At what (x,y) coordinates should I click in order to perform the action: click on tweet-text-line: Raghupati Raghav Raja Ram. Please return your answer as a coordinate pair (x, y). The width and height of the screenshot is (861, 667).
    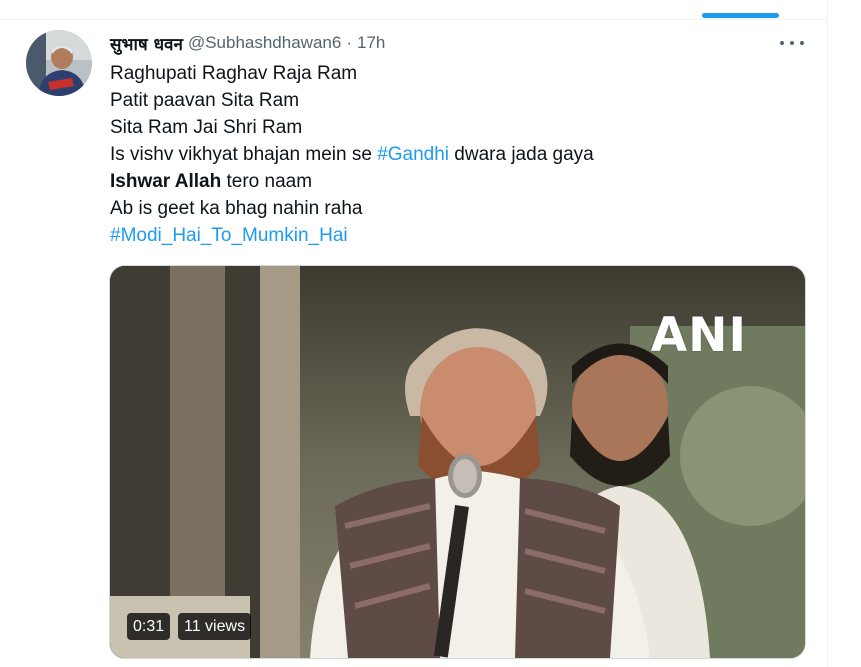
    Looking at the image, I should click on (455, 73).